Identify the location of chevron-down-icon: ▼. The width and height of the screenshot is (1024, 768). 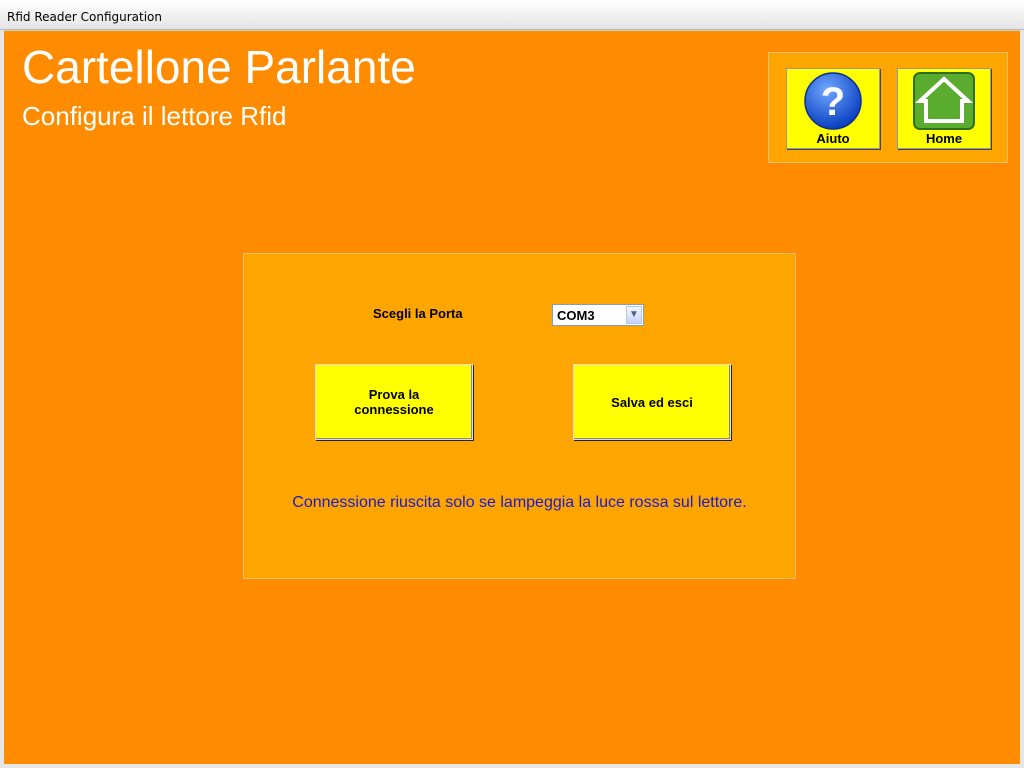
(634, 315).